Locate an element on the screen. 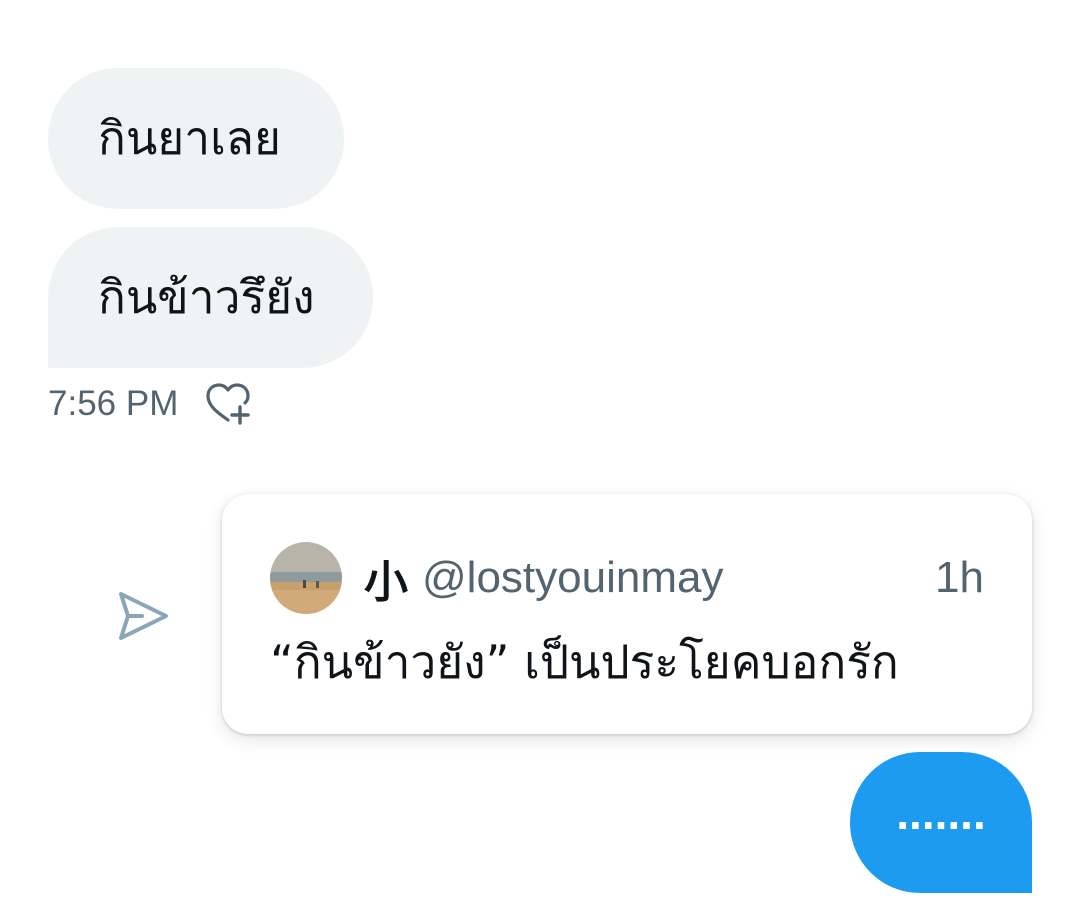  display-name: 小 is located at coordinates (386, 582).